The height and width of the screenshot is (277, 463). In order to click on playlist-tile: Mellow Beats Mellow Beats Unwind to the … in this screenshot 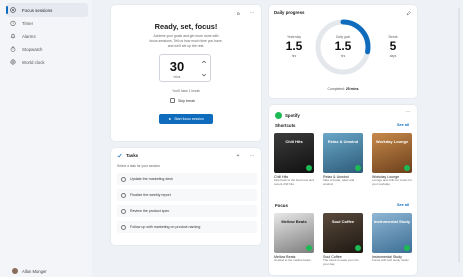, I will do `click(294, 238)`.